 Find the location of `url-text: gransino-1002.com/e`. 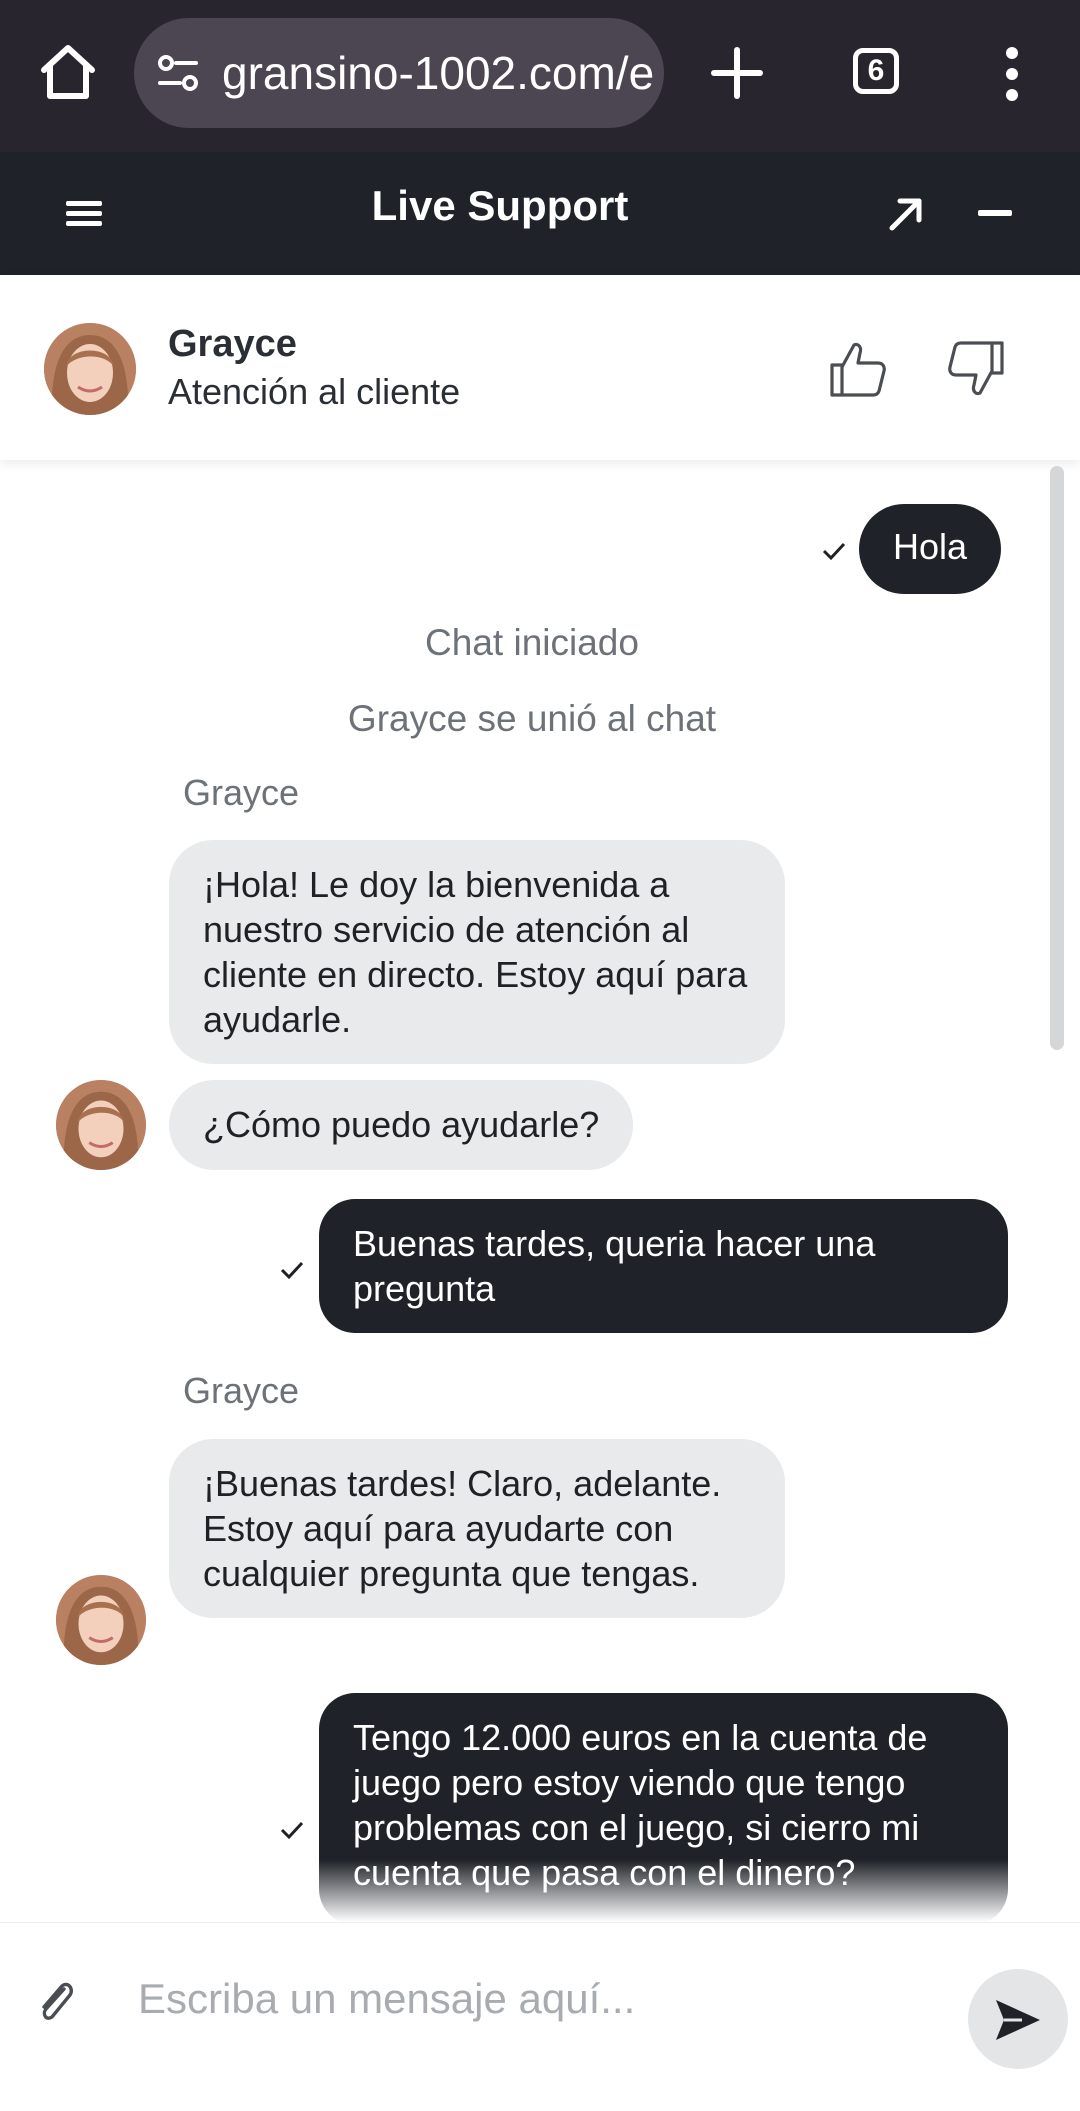

url-text: gransino-1002.com/e is located at coordinates (438, 73).